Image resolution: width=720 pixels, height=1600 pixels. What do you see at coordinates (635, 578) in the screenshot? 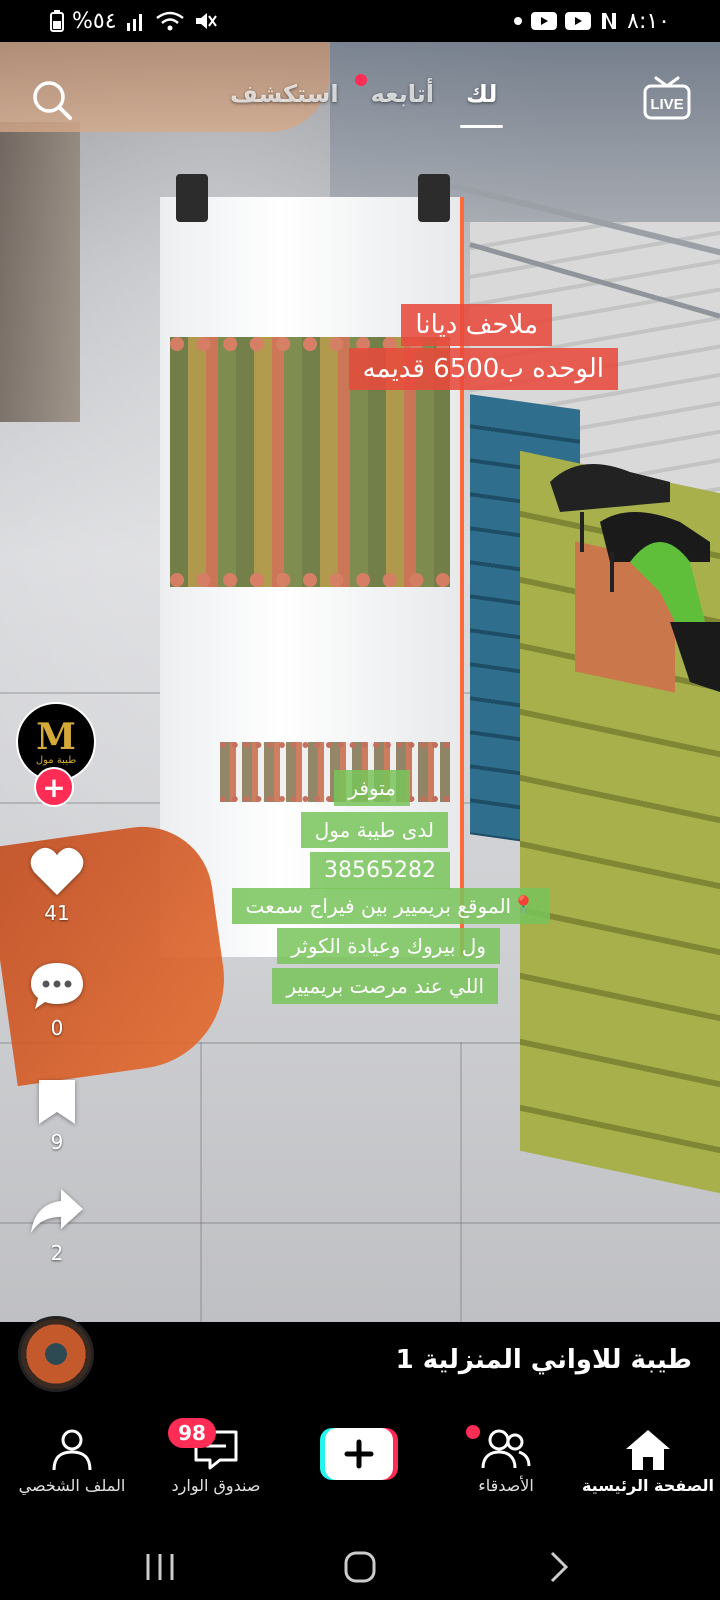
I see `shoes-display` at bounding box center [635, 578].